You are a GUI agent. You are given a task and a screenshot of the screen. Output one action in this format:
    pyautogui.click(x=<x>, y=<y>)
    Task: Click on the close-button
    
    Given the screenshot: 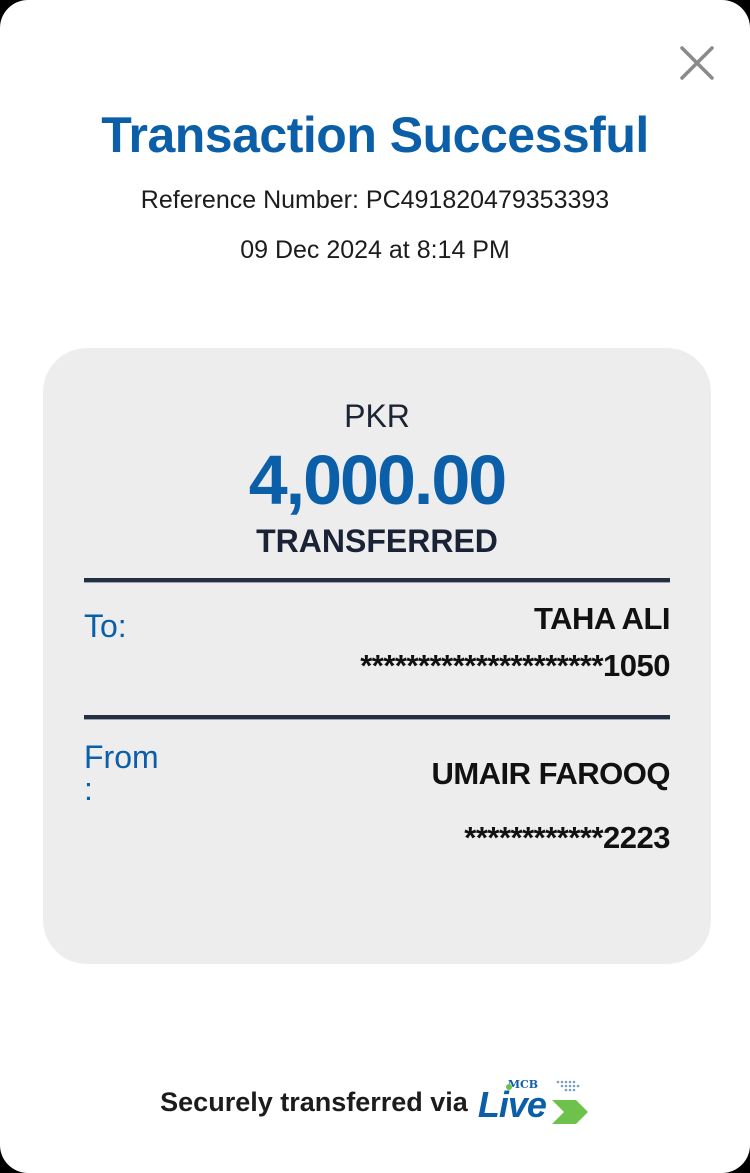 What is the action you would take?
    pyautogui.click(x=697, y=63)
    